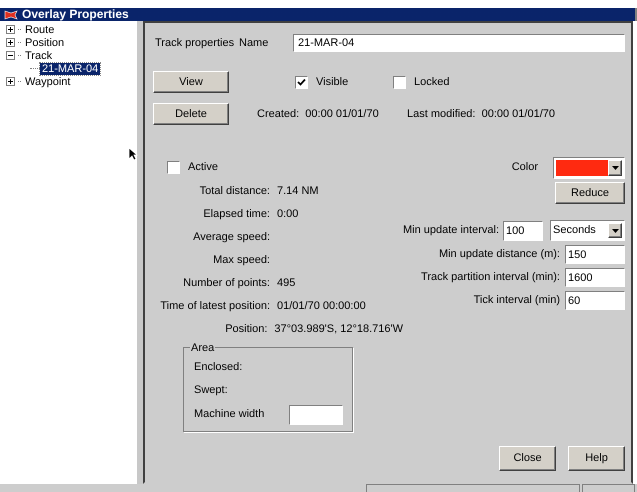 The image size is (637, 492). Describe the element at coordinates (230, 414) in the screenshot. I see `area-label: Machine width` at that location.